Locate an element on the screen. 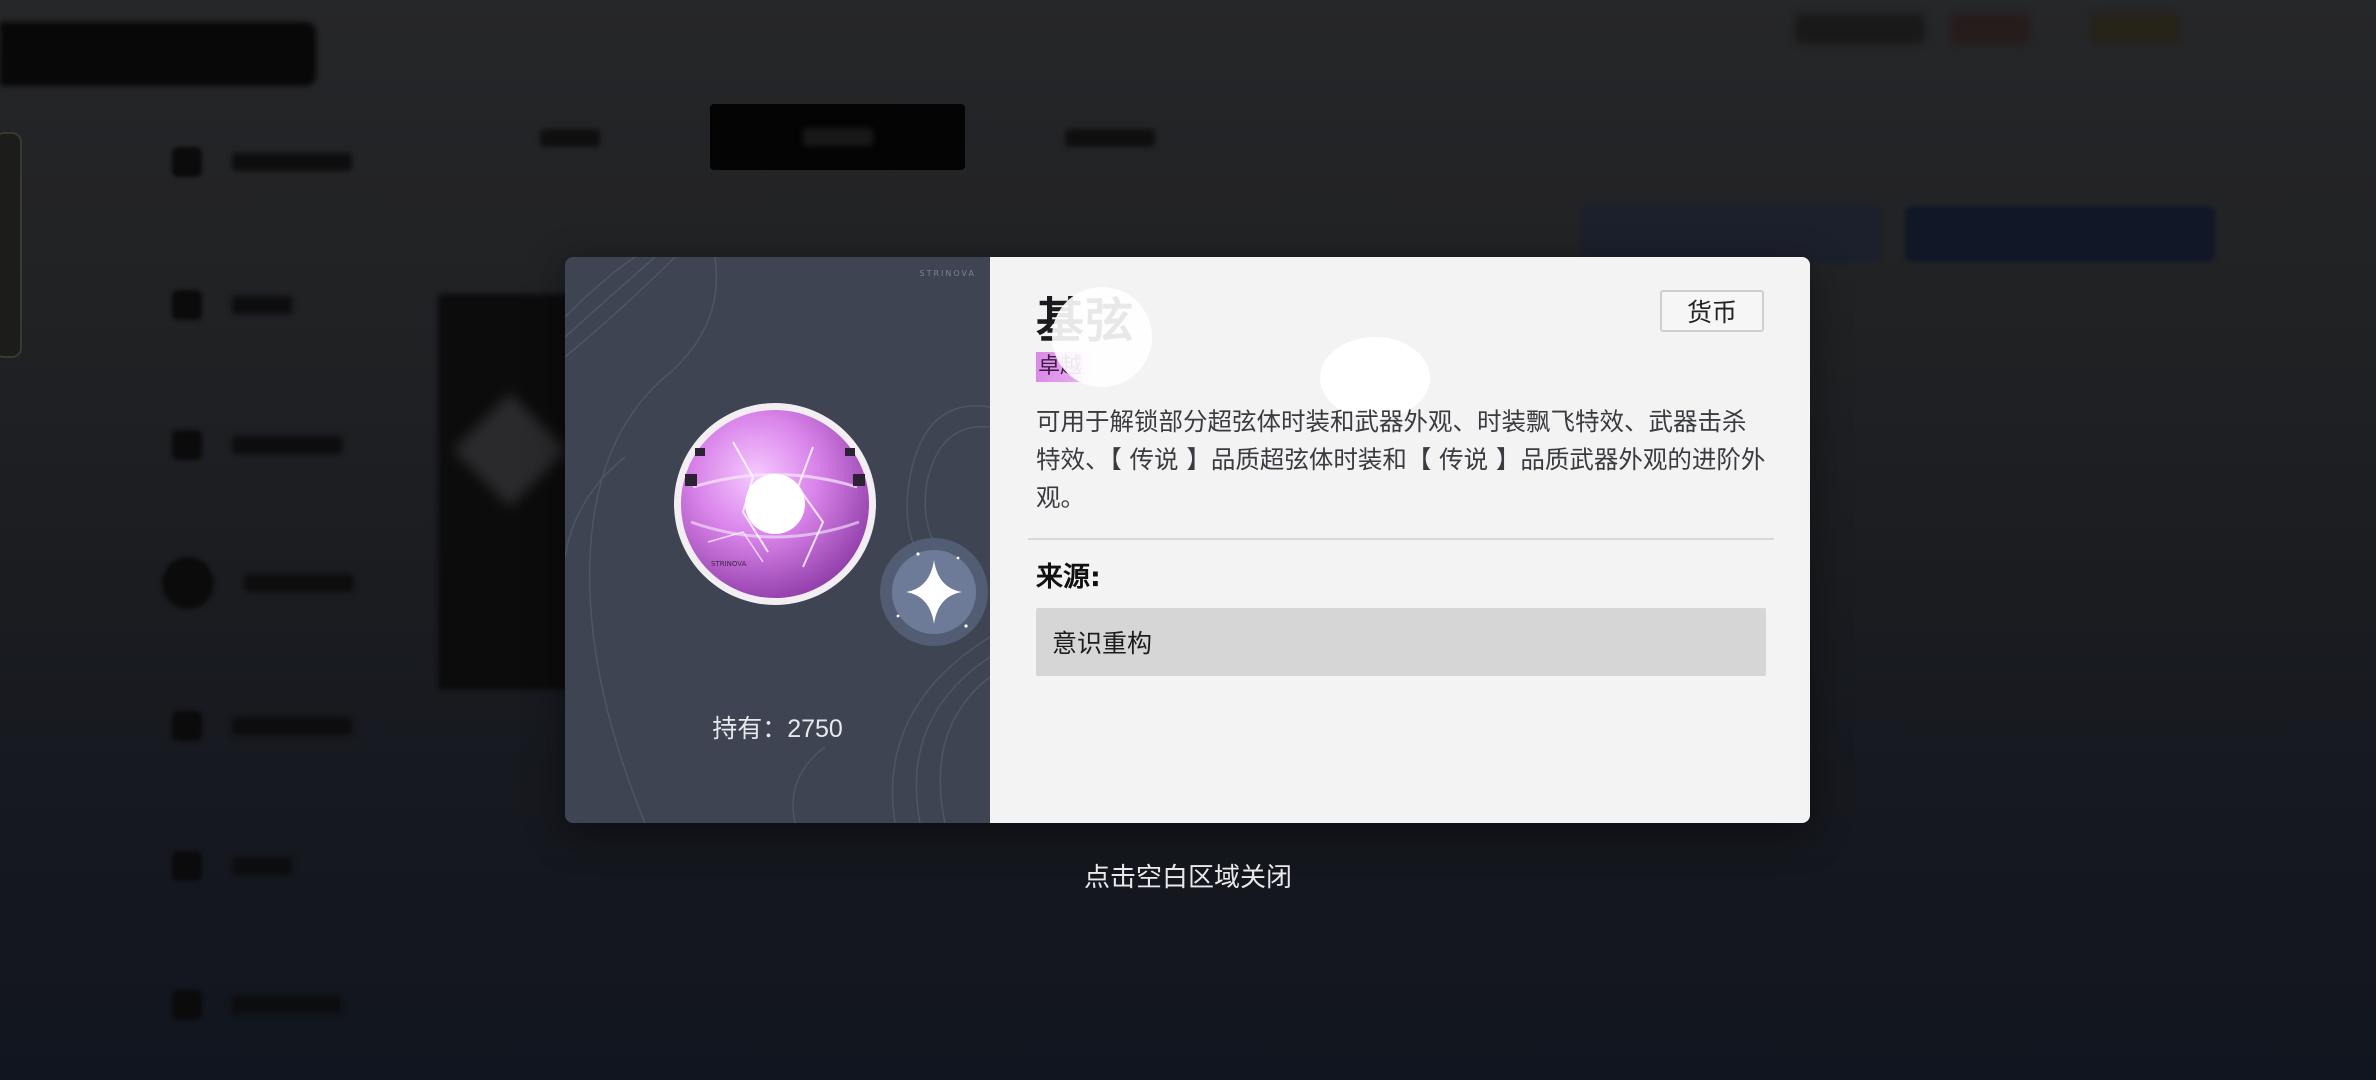  owned-count: 持有：2750 is located at coordinates (777, 729).